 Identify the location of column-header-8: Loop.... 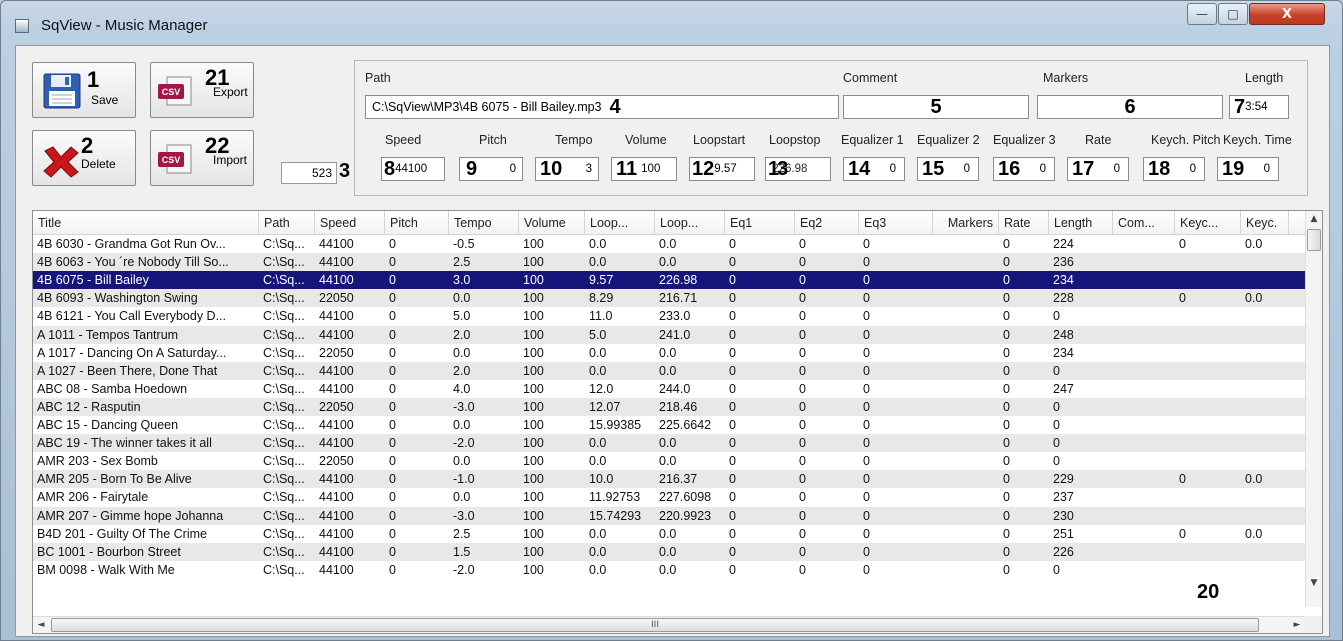
(690, 223).